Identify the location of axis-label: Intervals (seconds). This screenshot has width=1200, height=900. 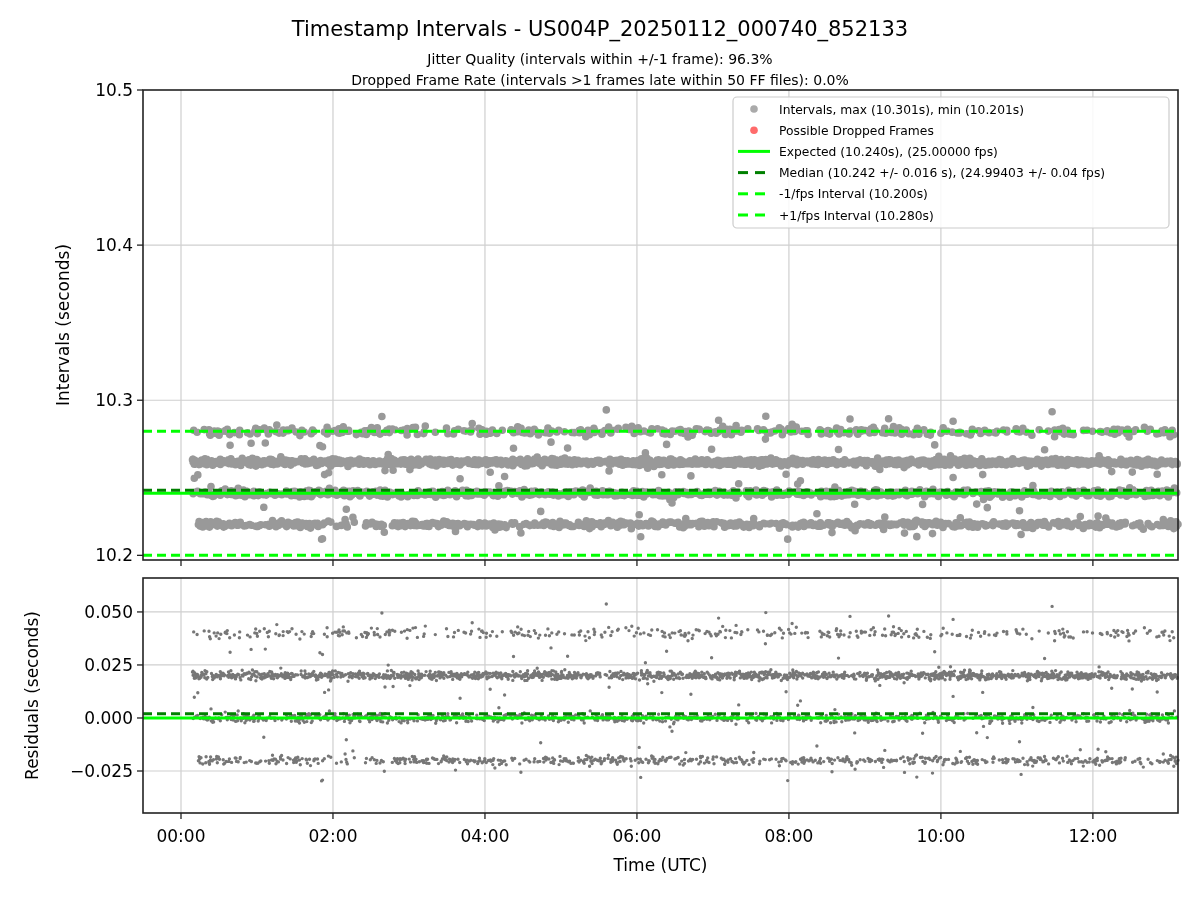
(63, 325).